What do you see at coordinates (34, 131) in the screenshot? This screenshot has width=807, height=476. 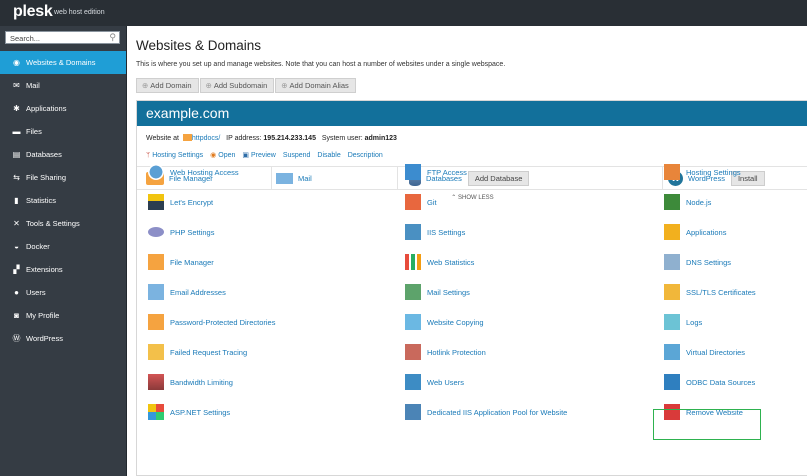 I see `sidebar-item-label: Files` at bounding box center [34, 131].